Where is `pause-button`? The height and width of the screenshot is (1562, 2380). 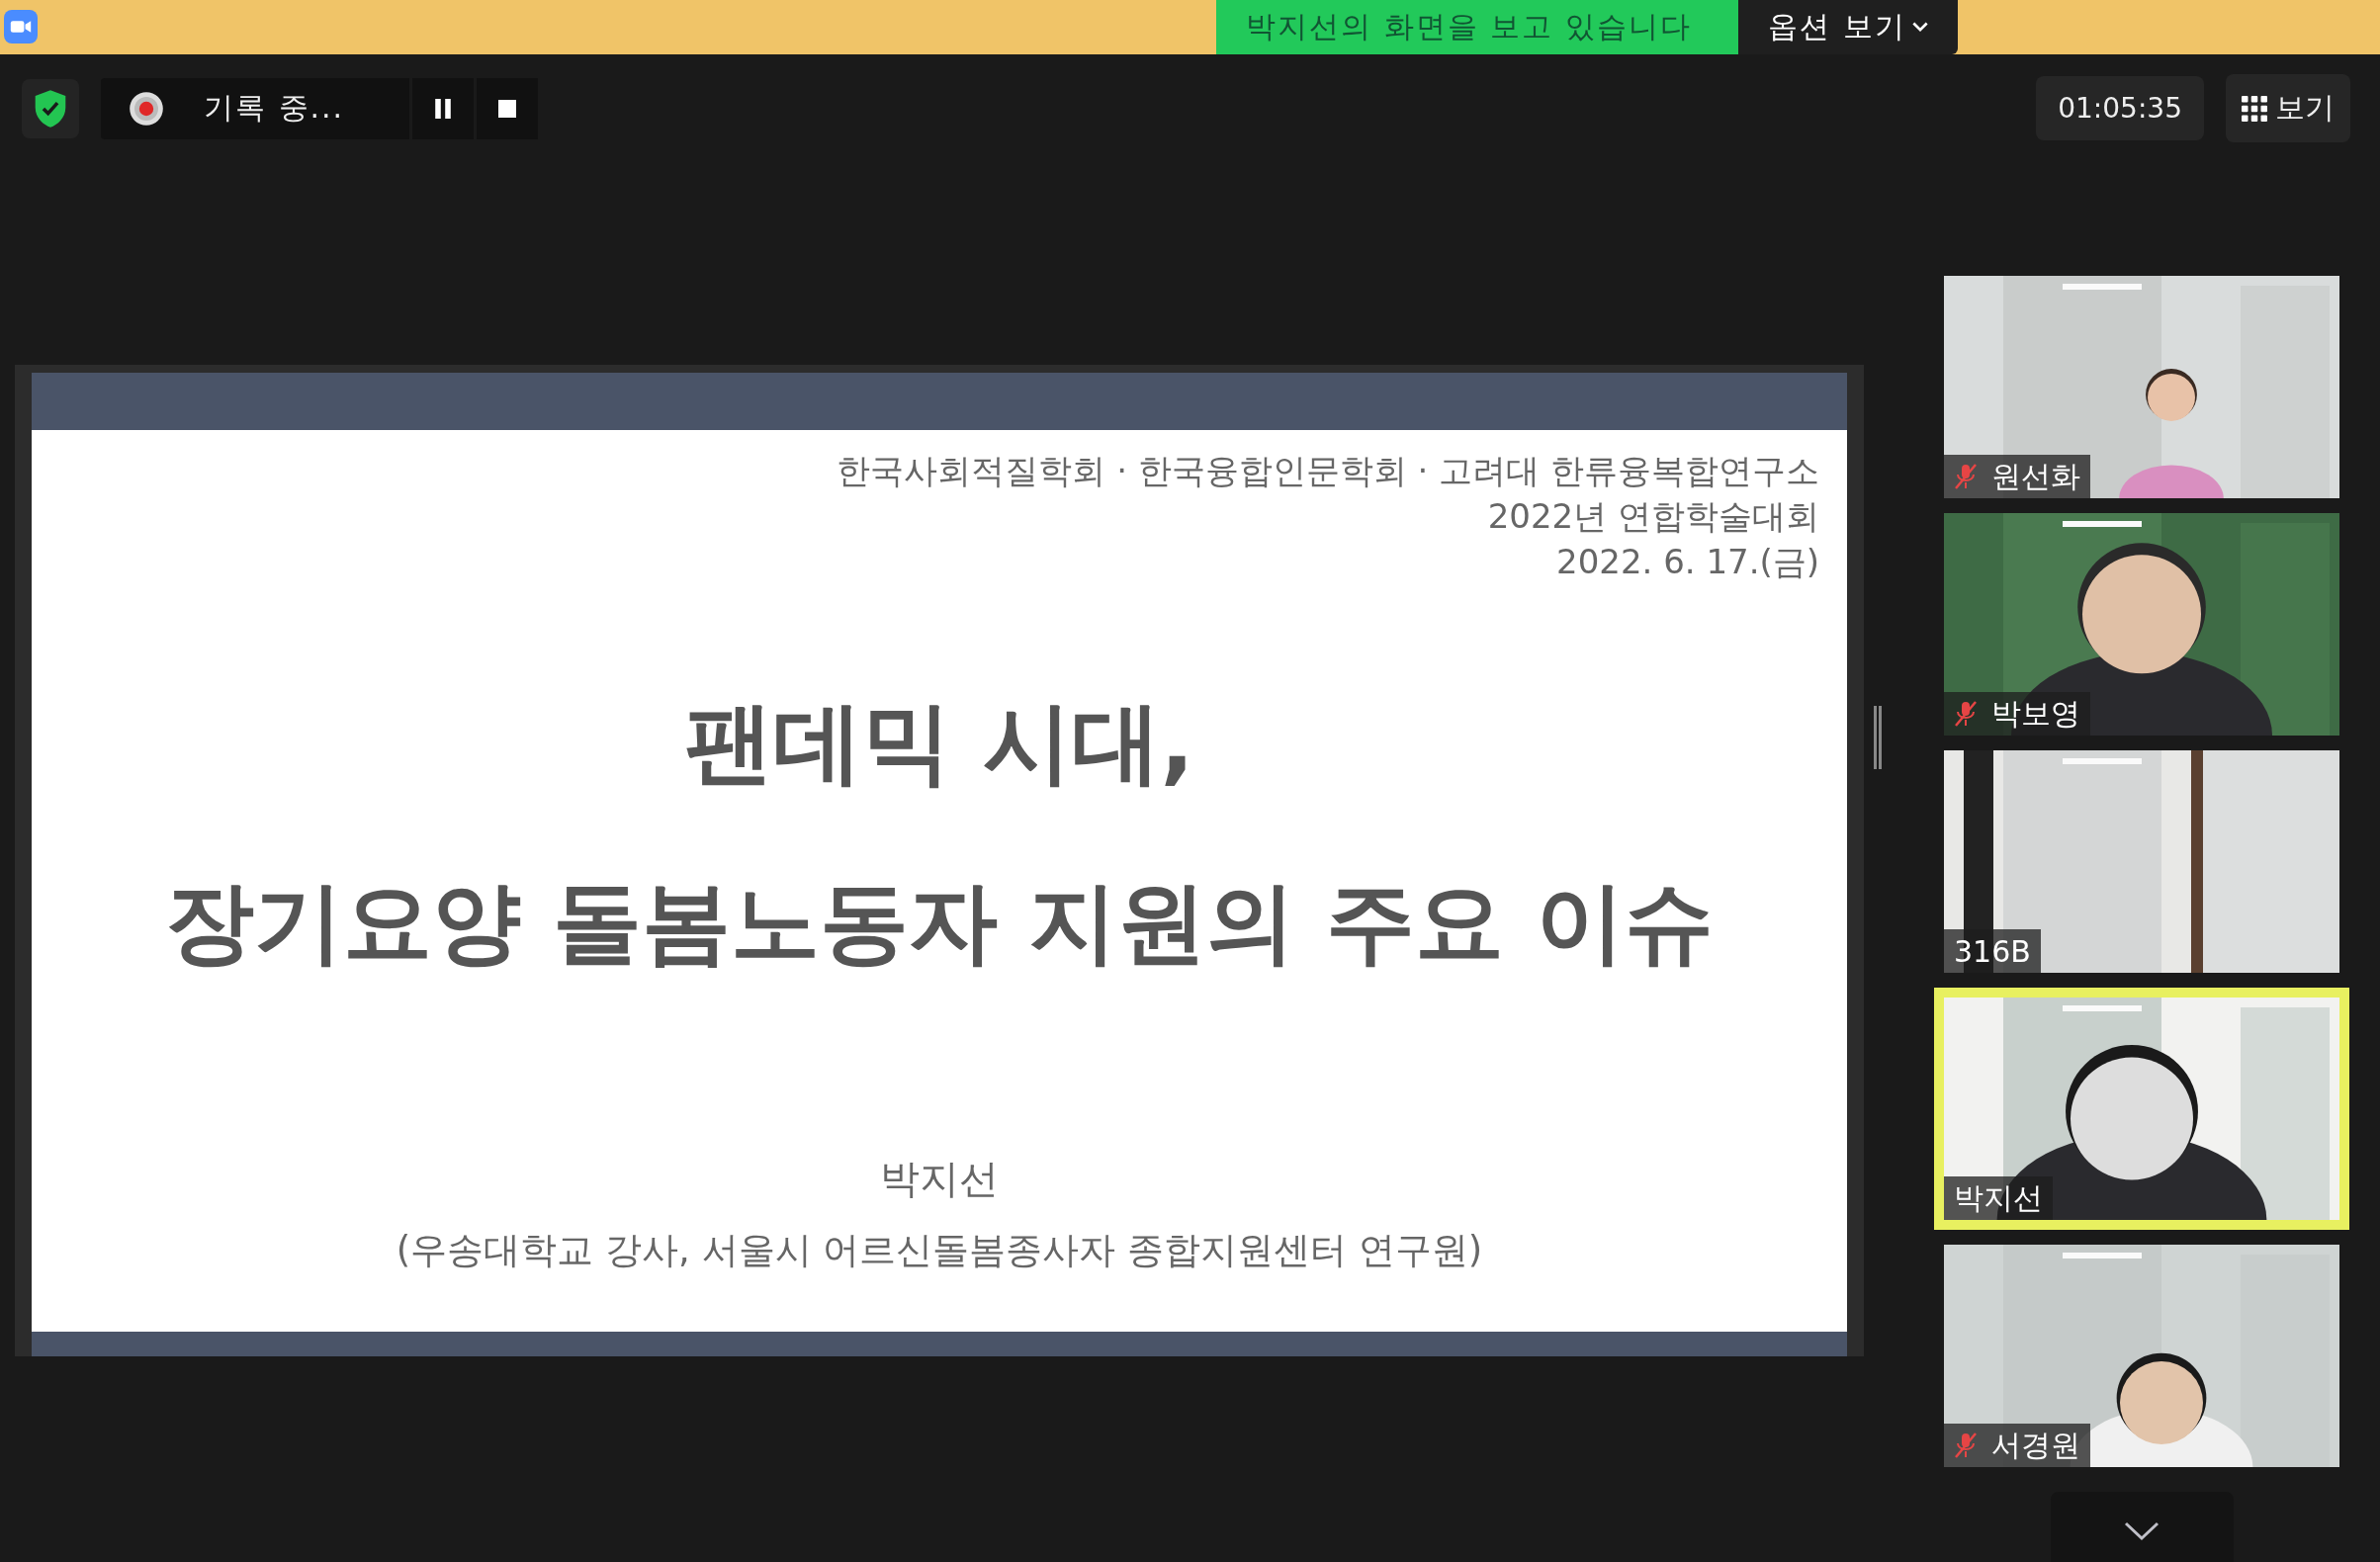 pause-button is located at coordinates (443, 108).